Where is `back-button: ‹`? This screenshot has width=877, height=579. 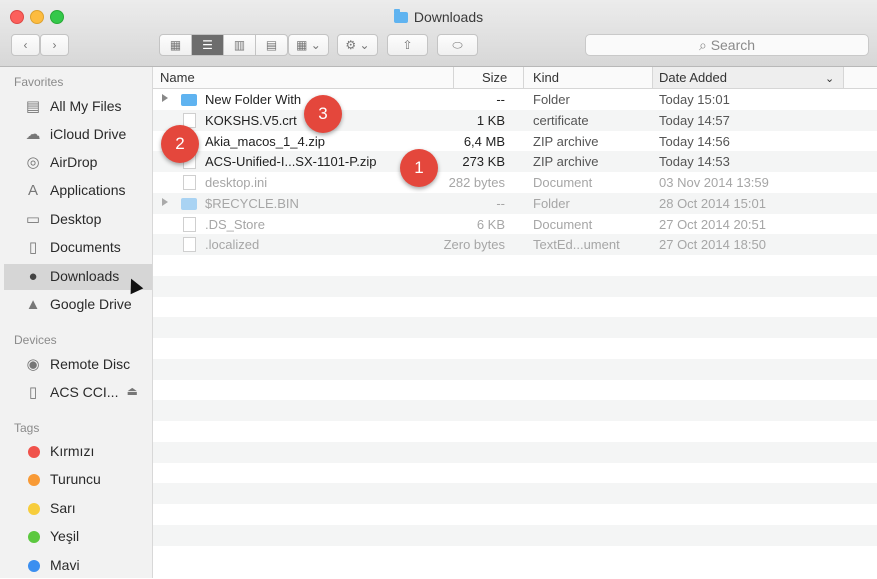
back-button: ‹ is located at coordinates (25, 45).